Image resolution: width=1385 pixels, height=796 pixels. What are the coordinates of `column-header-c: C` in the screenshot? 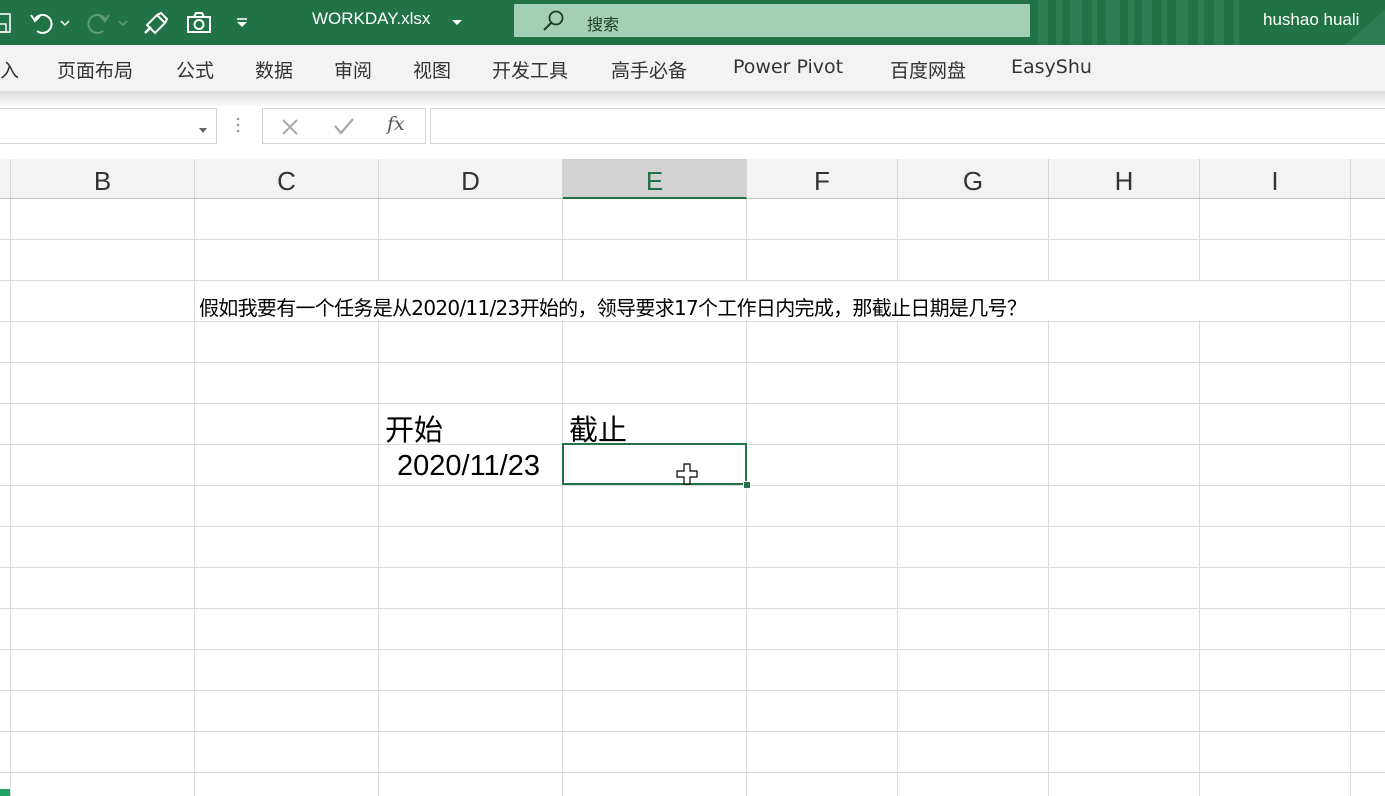 It's located at (287, 178).